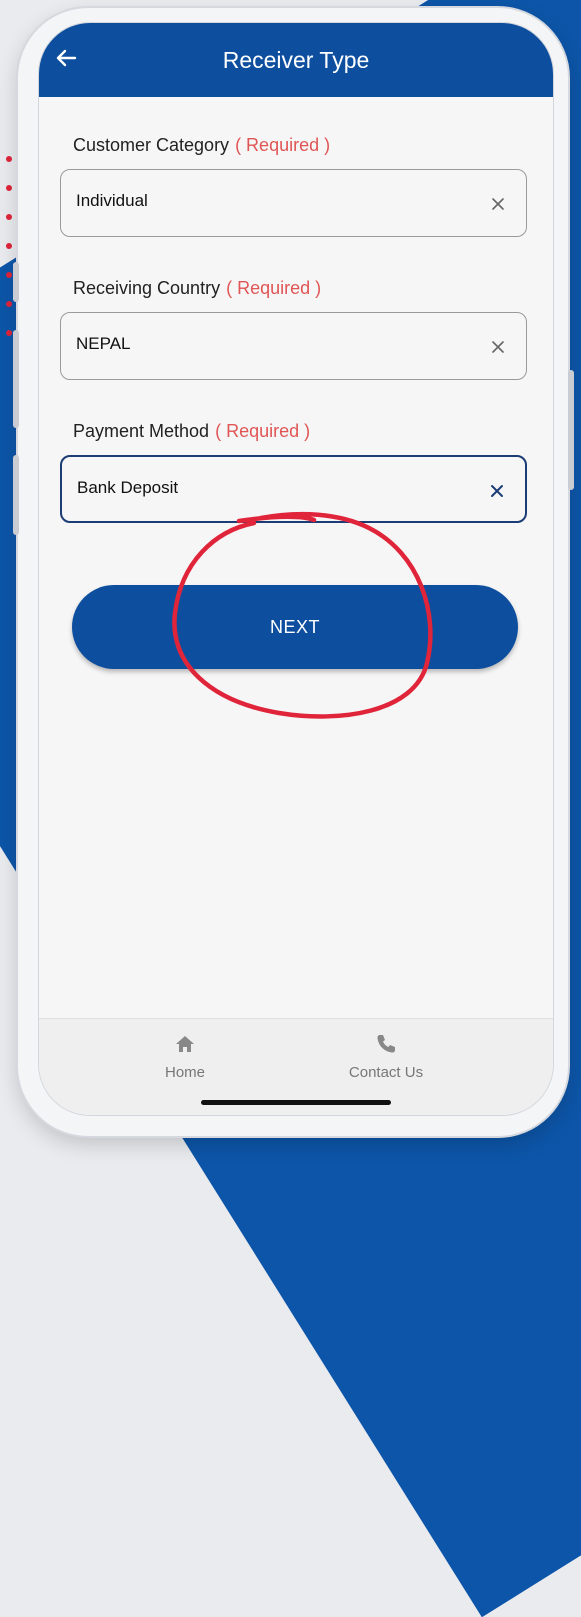 This screenshot has height=1617, width=581. I want to click on page-title: Receiver Type, so click(296, 60).